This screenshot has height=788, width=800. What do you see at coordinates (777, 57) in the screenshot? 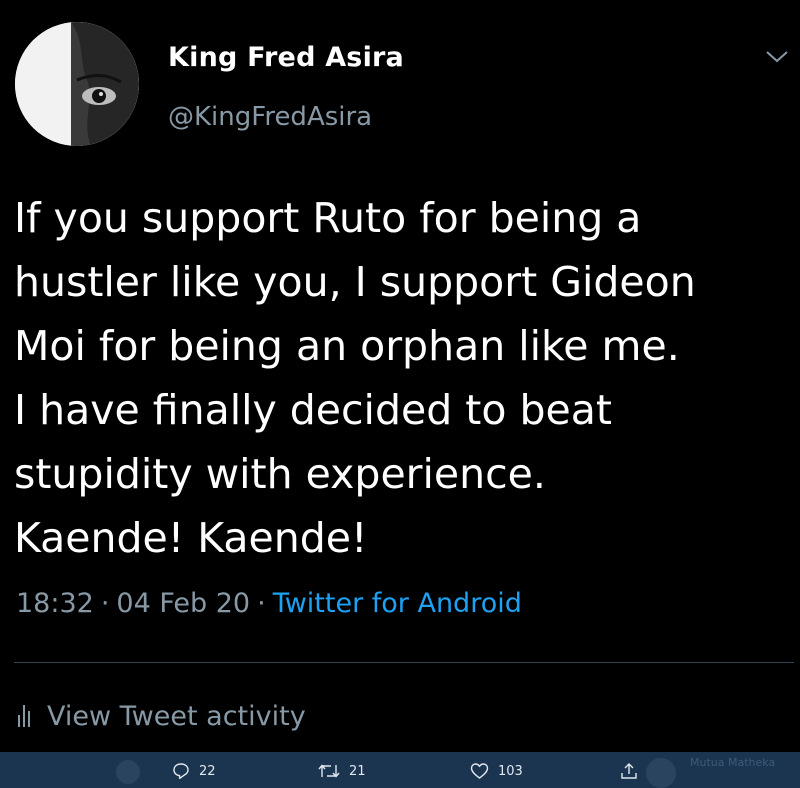
I see `chevron-down-icon` at bounding box center [777, 57].